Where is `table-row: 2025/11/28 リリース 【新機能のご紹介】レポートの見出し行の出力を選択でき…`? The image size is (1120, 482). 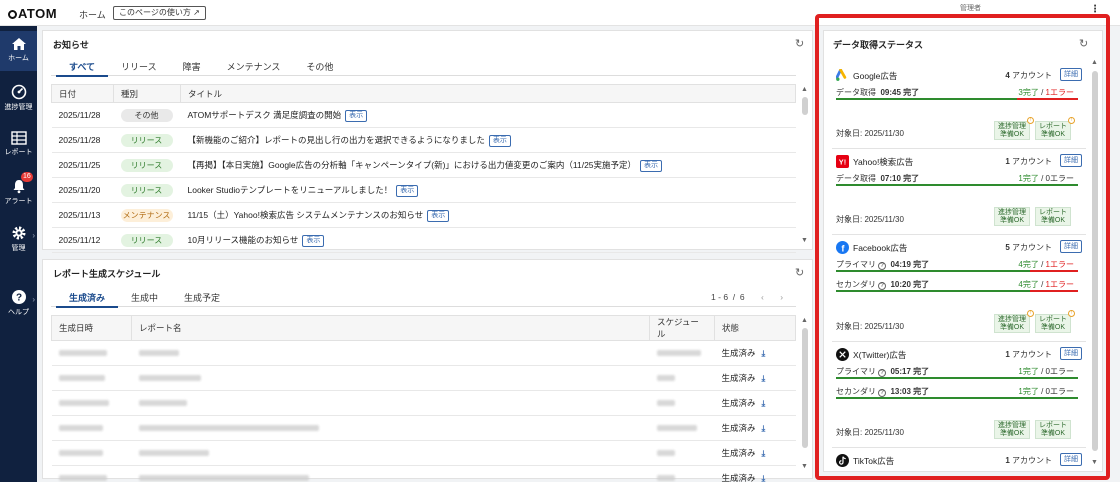
table-row: 2025/11/28 リリース 【新機能のご紹介】レポートの見出し行の出力を選択でき… is located at coordinates (423, 140).